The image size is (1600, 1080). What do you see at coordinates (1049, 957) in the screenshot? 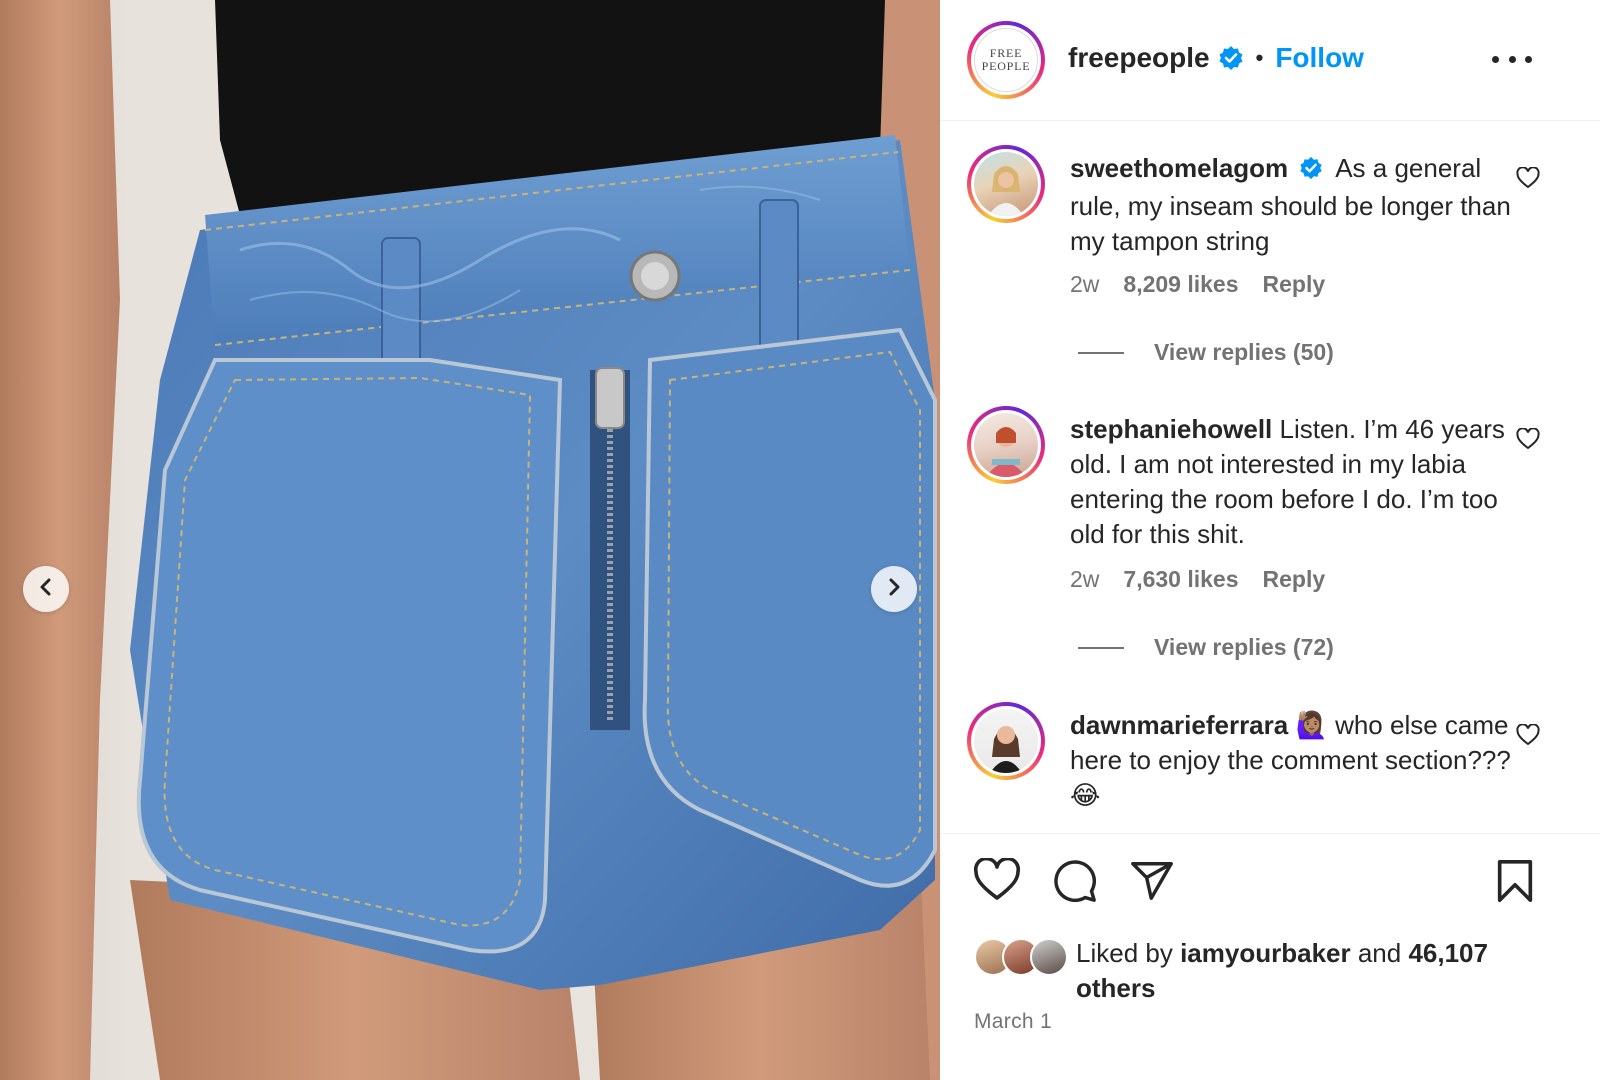
I see `liker-avatar` at bounding box center [1049, 957].